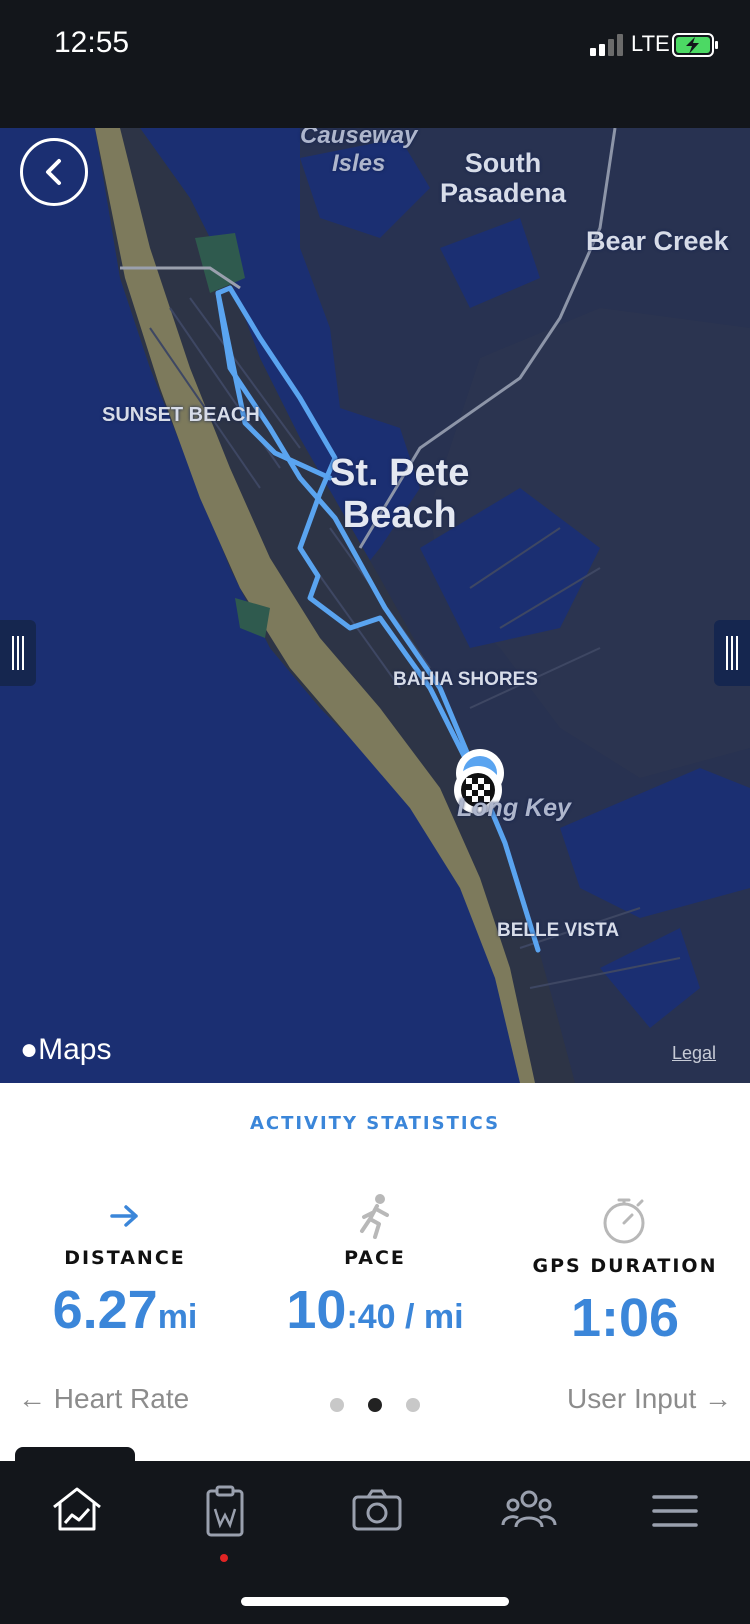  I want to click on runner-icon, so click(374, 1216).